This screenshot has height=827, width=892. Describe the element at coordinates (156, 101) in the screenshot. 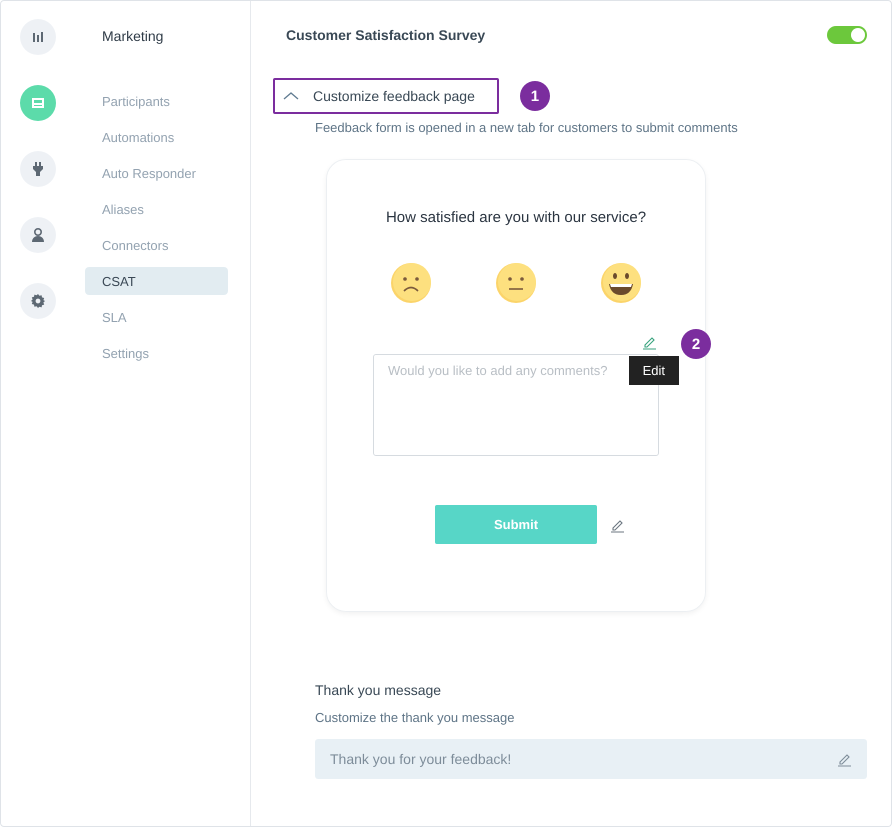

I see `sidebar-item: Participants` at that location.